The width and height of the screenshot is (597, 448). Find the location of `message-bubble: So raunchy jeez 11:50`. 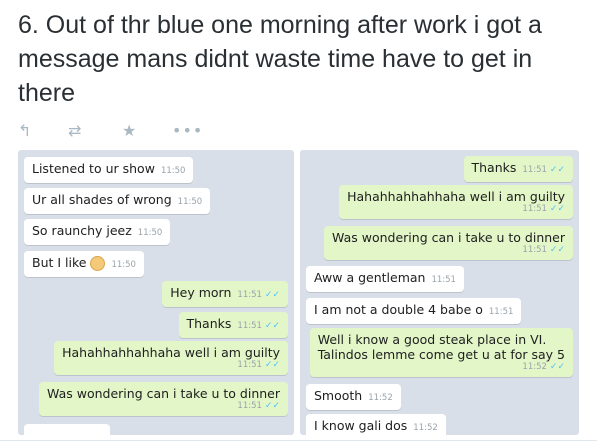

message-bubble: So raunchy jeez 11:50 is located at coordinates (97, 232).